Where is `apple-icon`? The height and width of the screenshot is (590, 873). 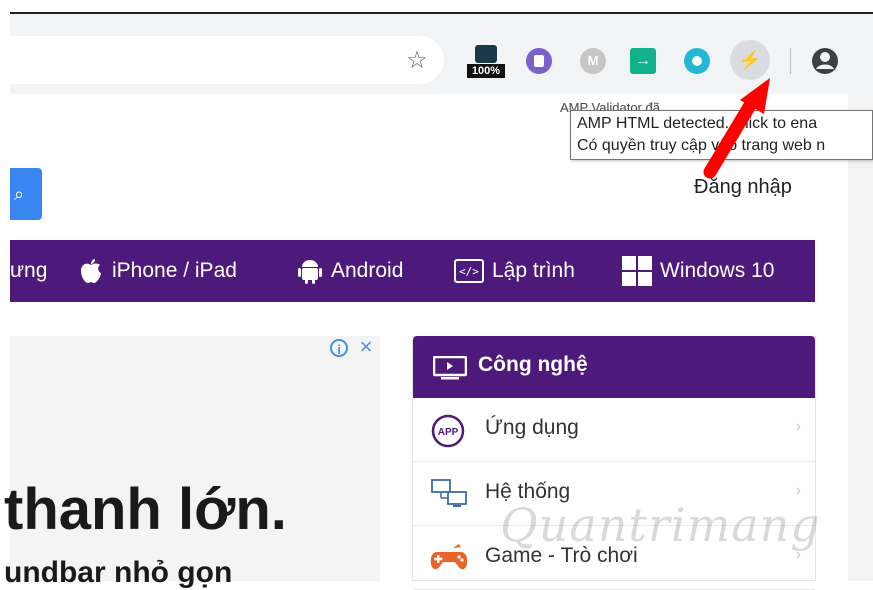 apple-icon is located at coordinates (91, 271).